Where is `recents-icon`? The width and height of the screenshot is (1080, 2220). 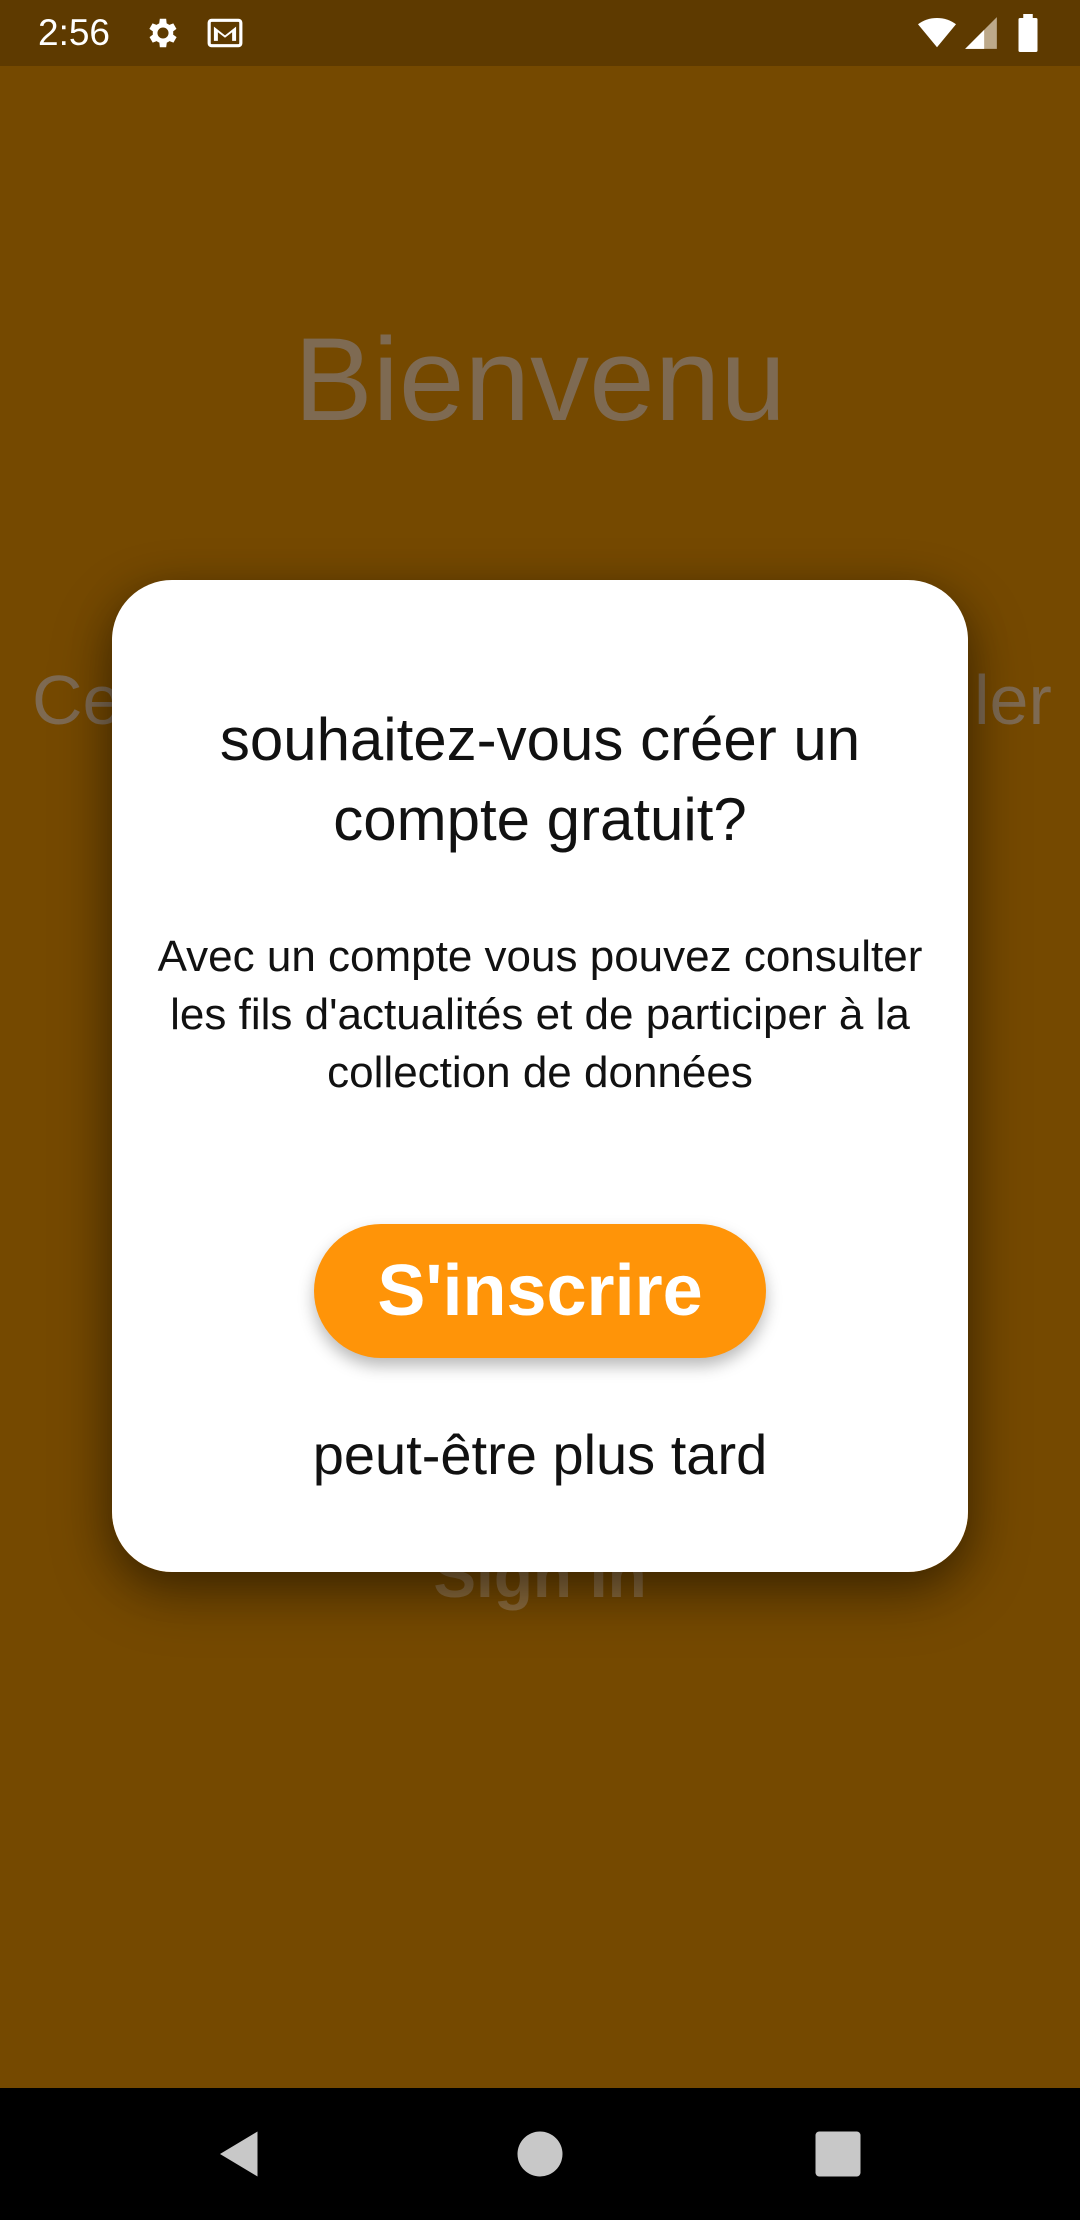
recents-icon is located at coordinates (838, 2154).